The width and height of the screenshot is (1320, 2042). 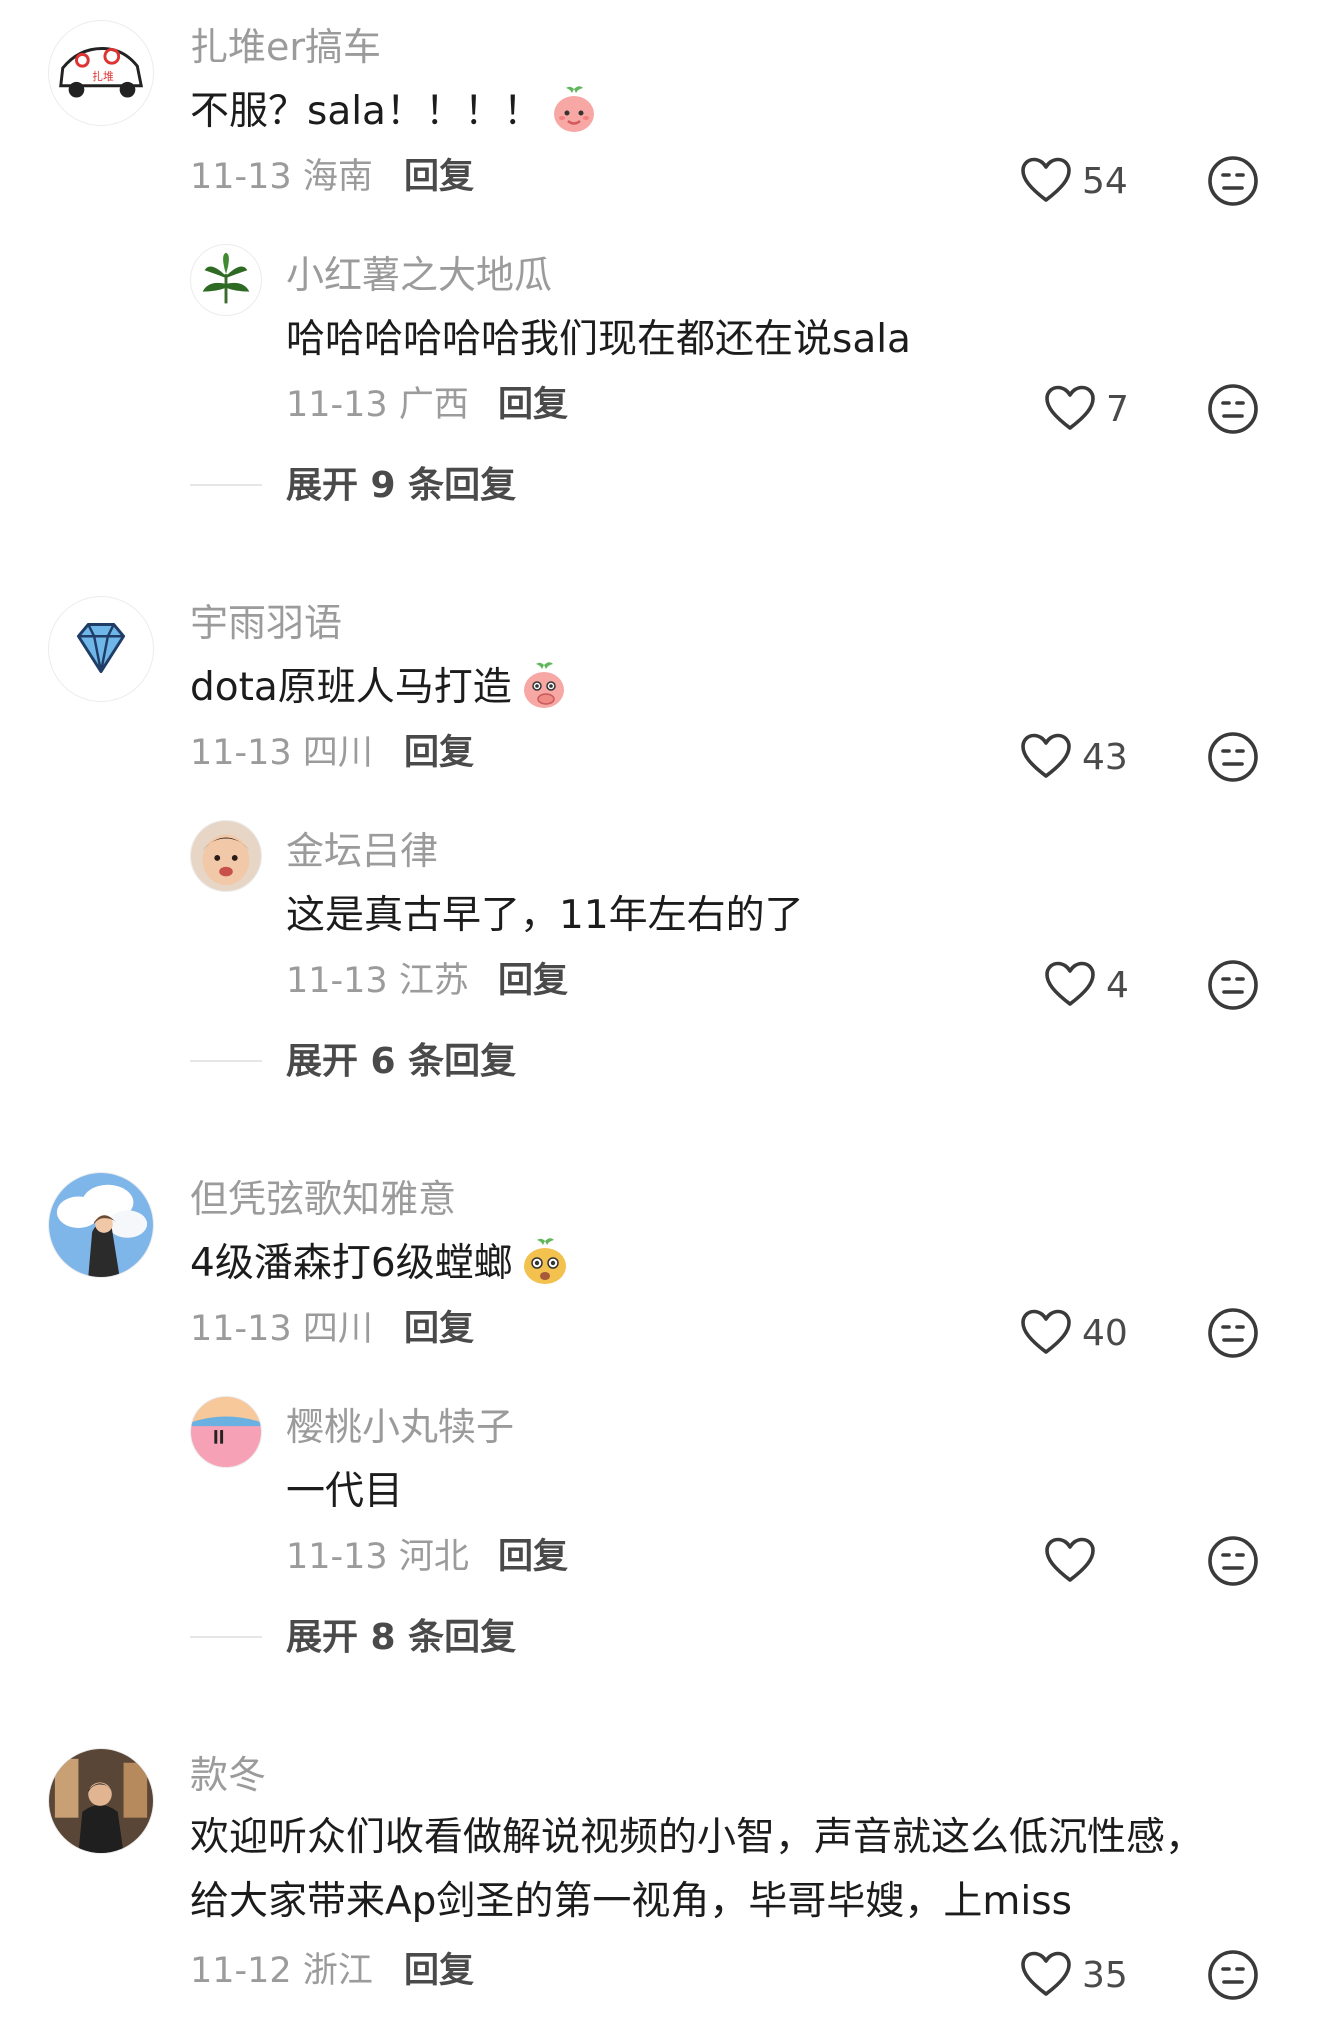 What do you see at coordinates (1117, 985) in the screenshot?
I see `like-count: 4` at bounding box center [1117, 985].